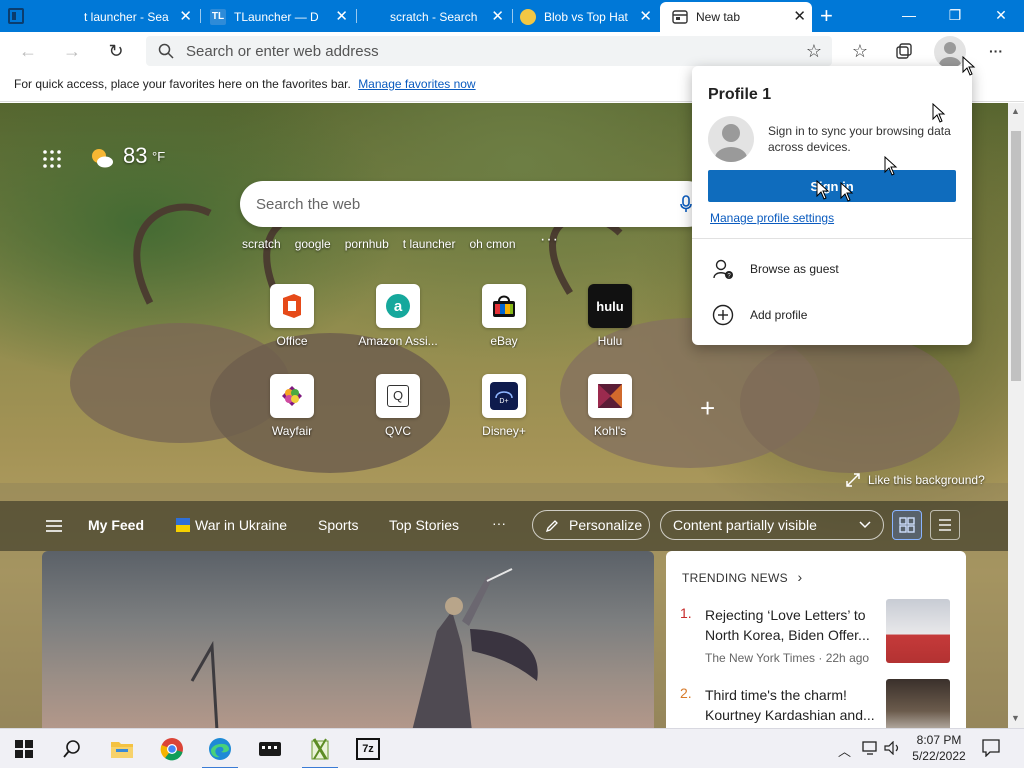 The height and width of the screenshot is (768, 1024). I want to click on quick-search-link: google, so click(313, 244).